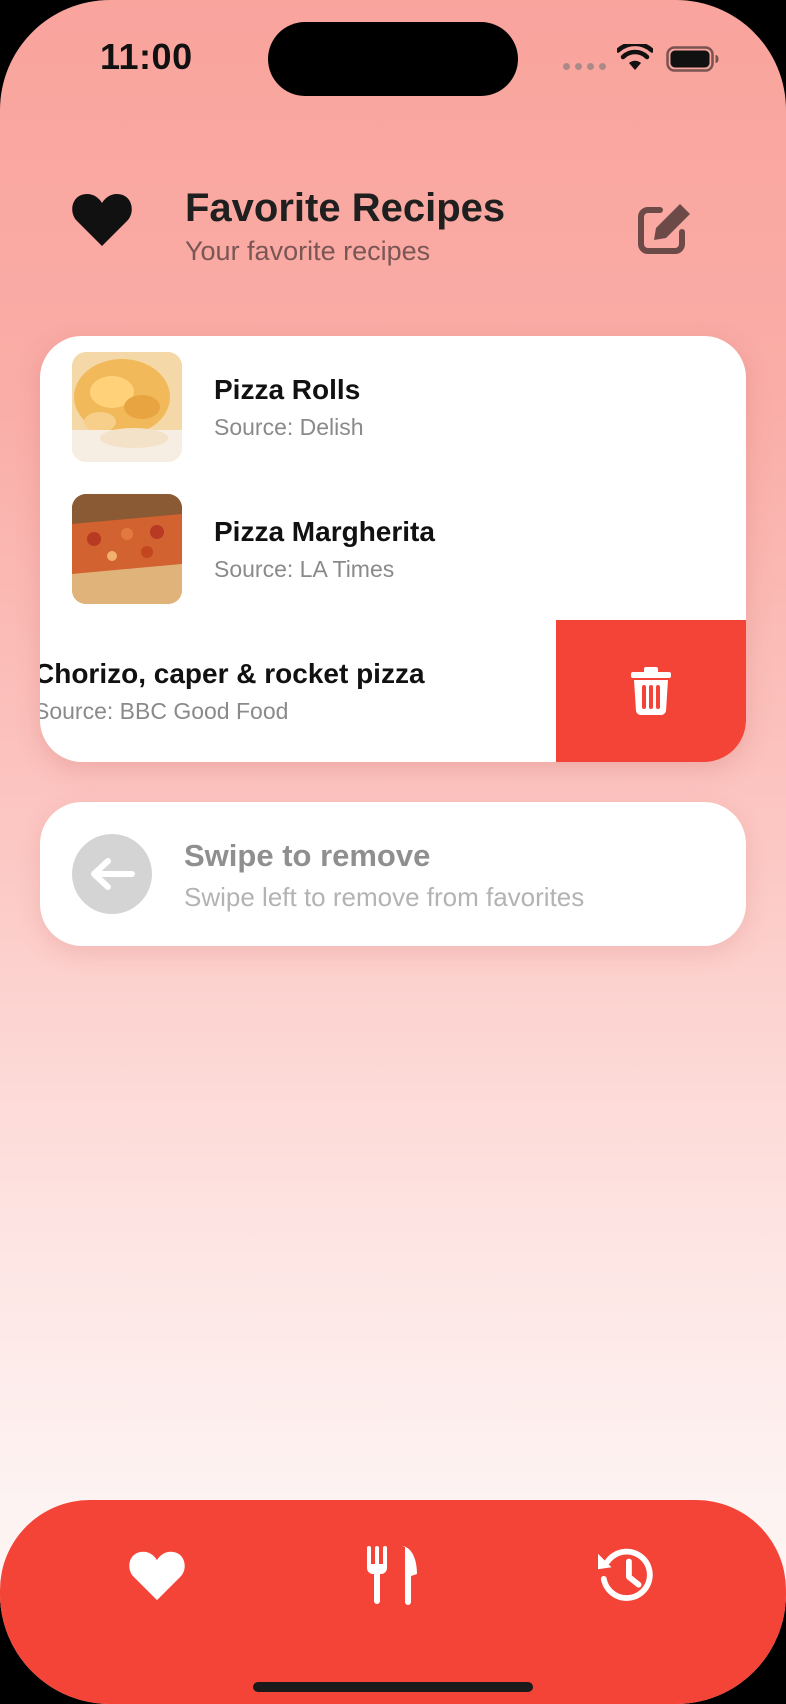  Describe the element at coordinates (384, 897) in the screenshot. I see `hint-subtitle: Swipe left to remove from favorites` at that location.